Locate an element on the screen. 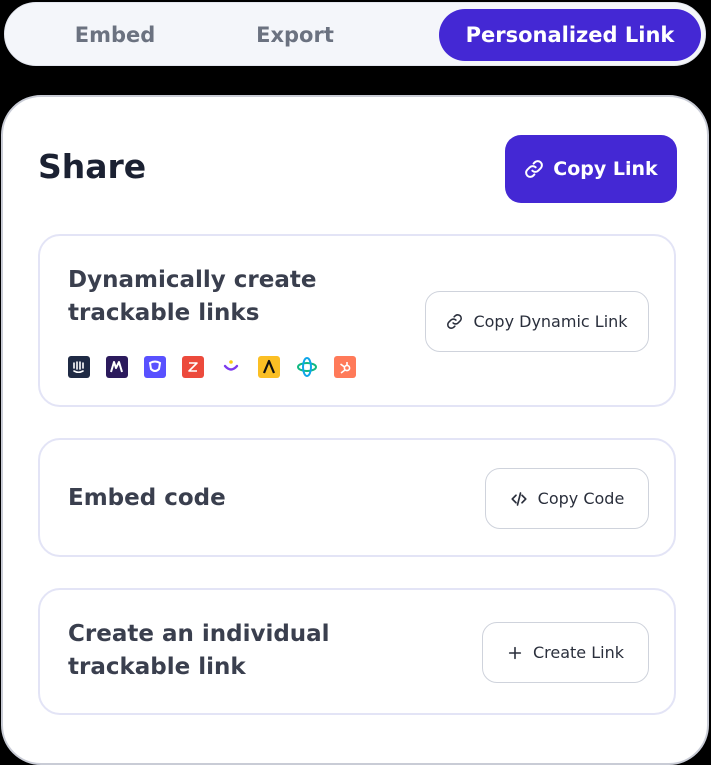 The width and height of the screenshot is (711, 765). individual-link-title: Create an individual trackable link is located at coordinates (199, 650).